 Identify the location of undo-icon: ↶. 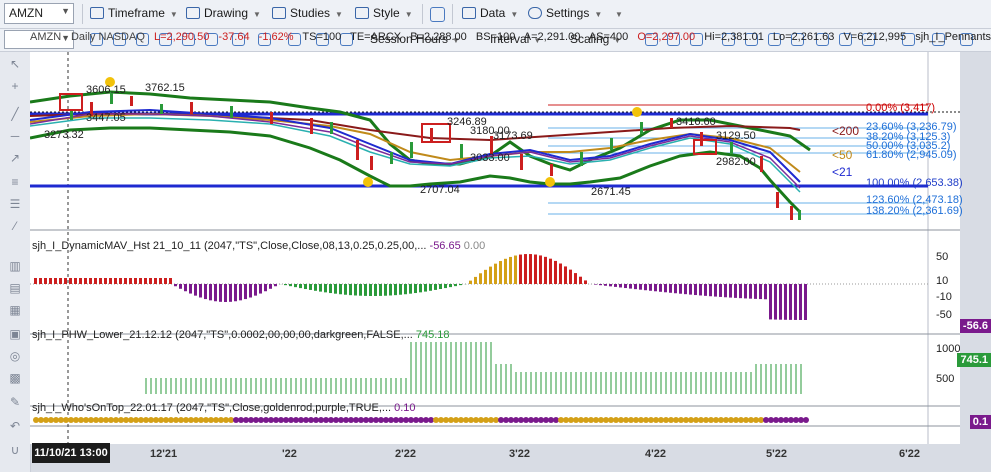
(15, 426).